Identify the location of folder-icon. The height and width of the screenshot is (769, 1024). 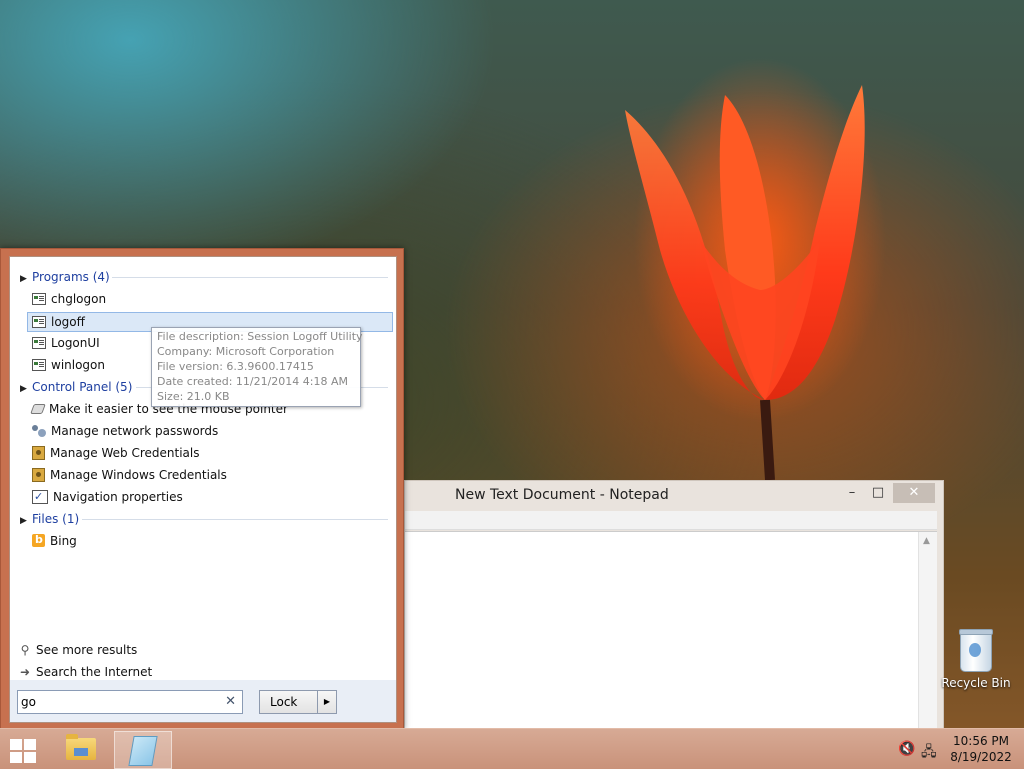
(81, 747).